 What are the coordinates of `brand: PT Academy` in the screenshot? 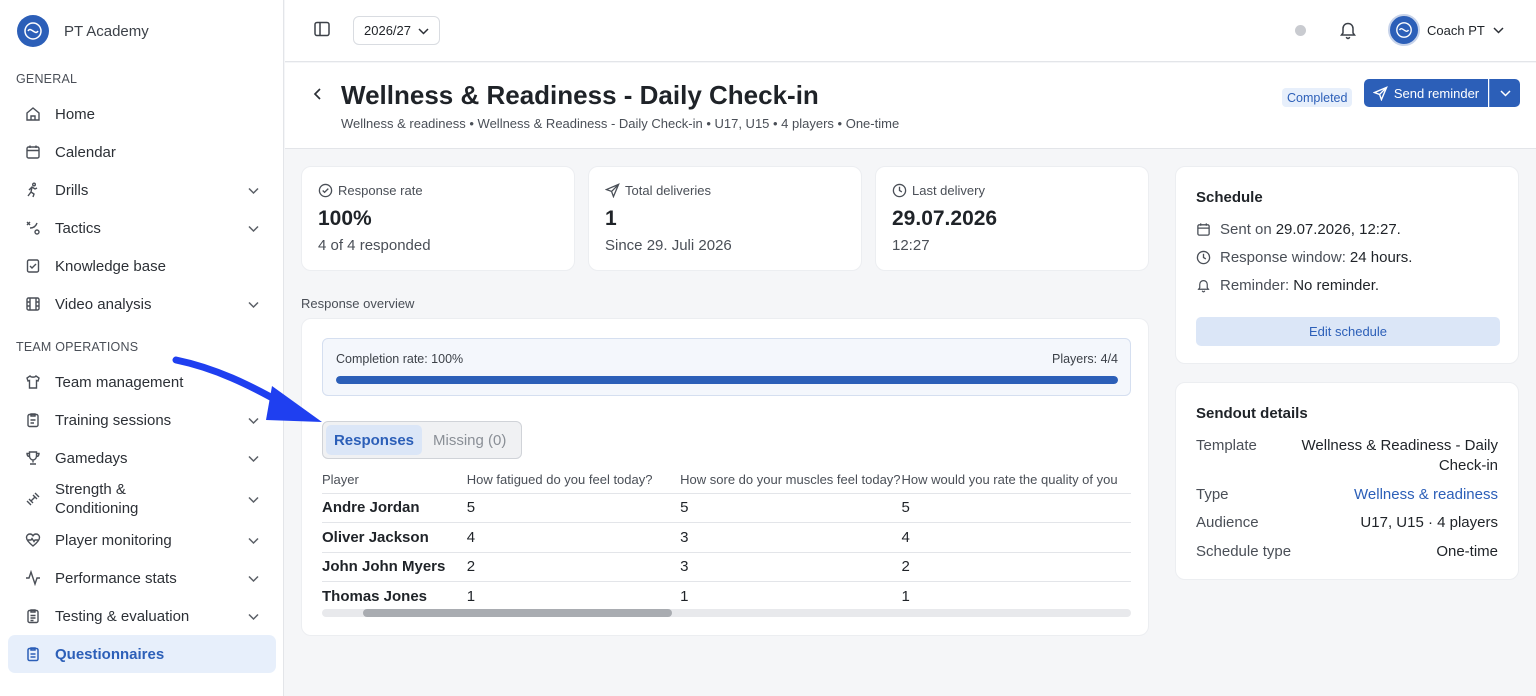 It's located at (141, 31).